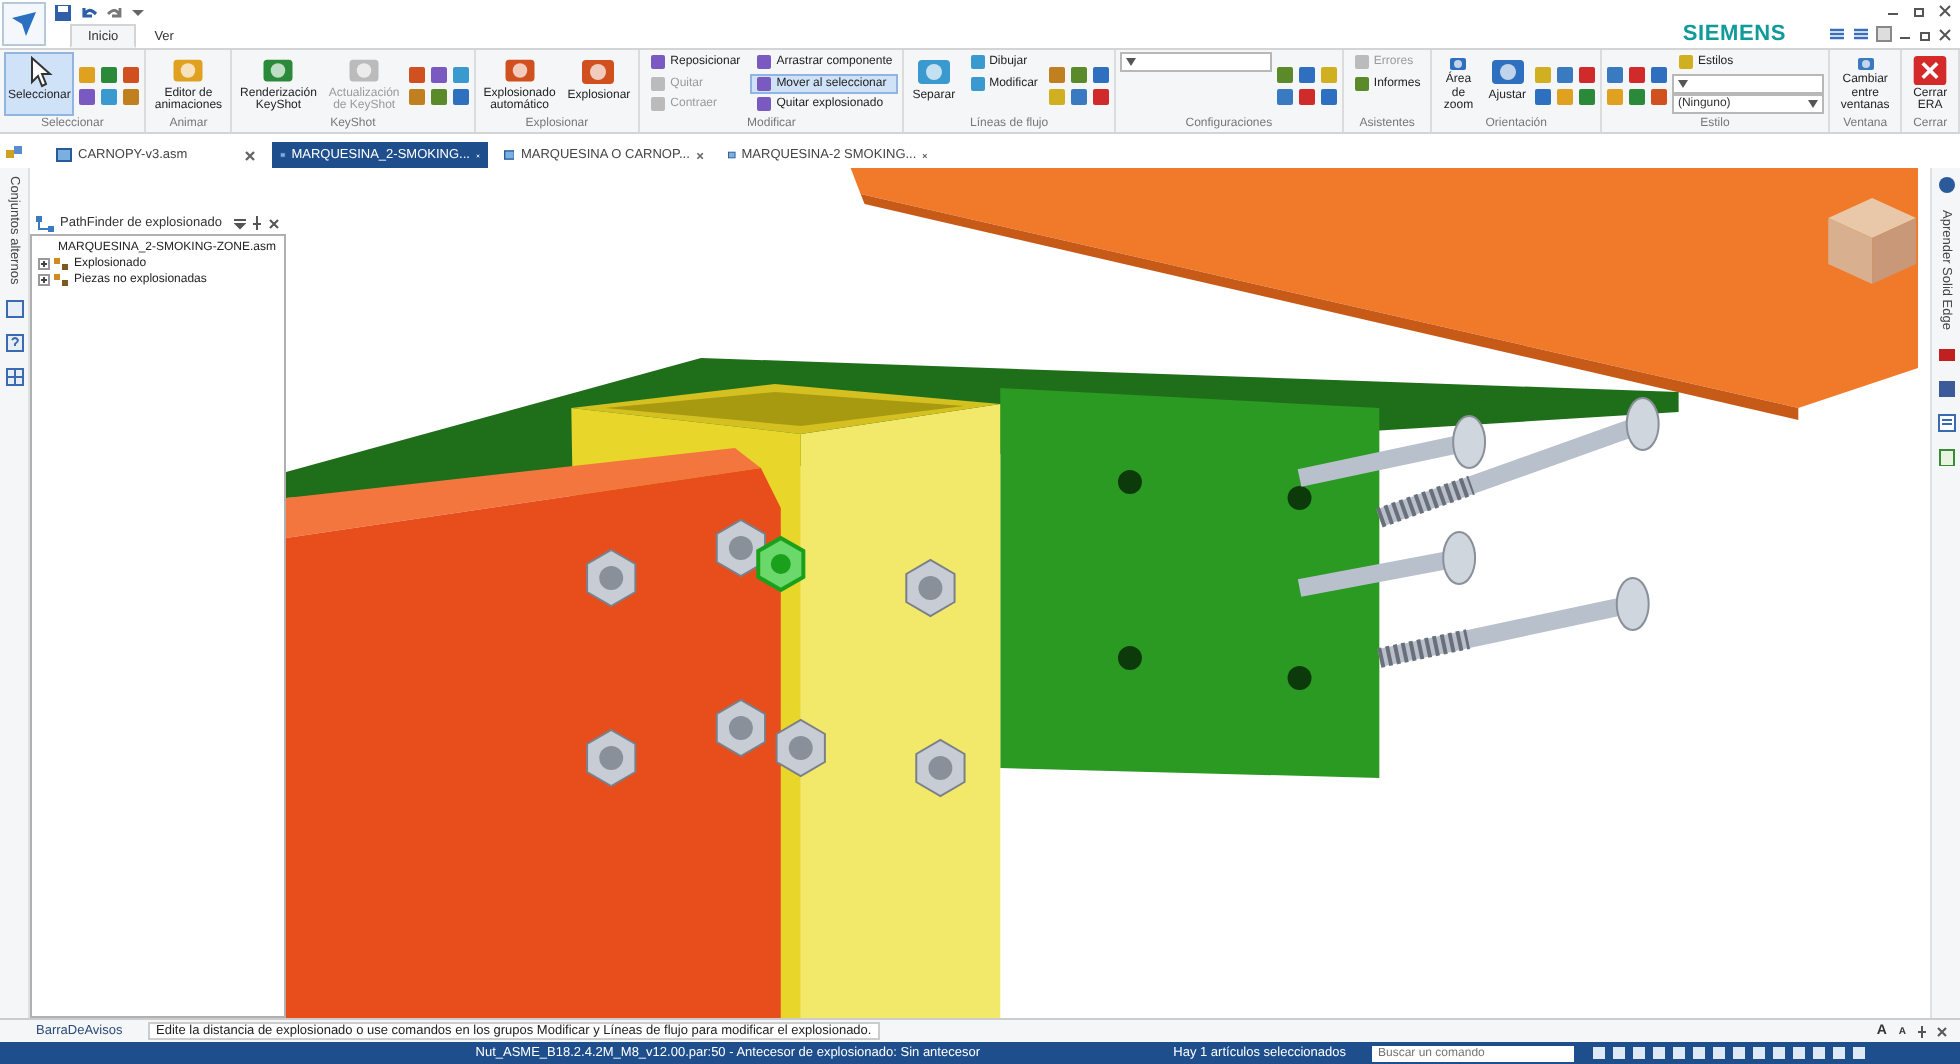  I want to click on list-icon, so click(1946, 423).